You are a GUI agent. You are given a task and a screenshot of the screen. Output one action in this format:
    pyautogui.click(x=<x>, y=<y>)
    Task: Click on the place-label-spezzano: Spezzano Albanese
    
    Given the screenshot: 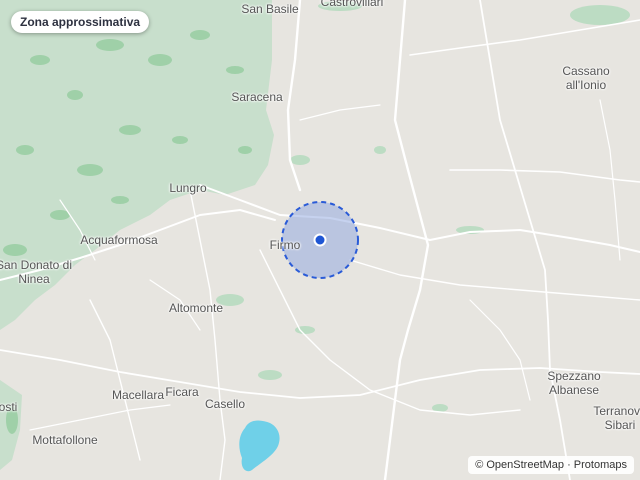 What is the action you would take?
    pyautogui.click(x=574, y=383)
    